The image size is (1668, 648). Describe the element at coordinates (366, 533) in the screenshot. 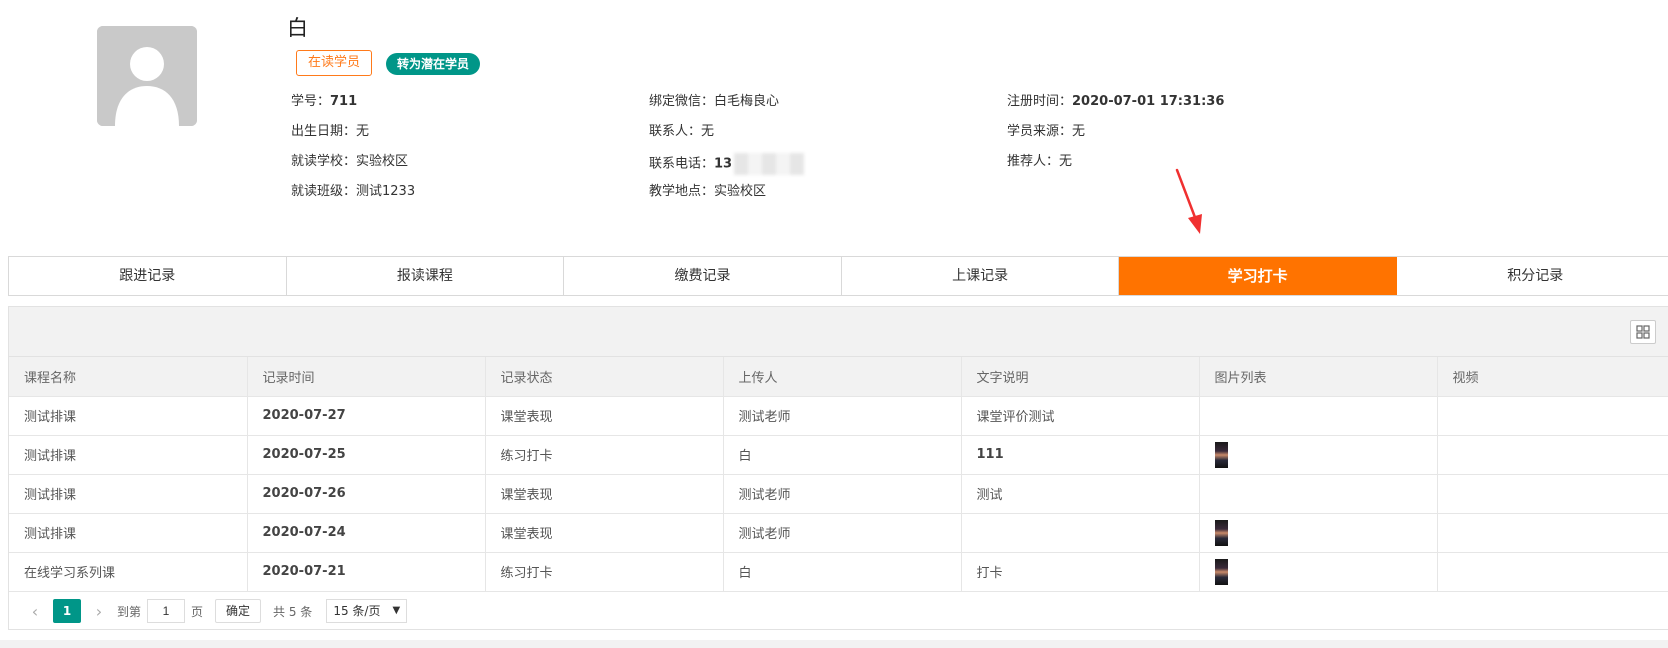

I see `cell-time: 2020-07-24` at that location.